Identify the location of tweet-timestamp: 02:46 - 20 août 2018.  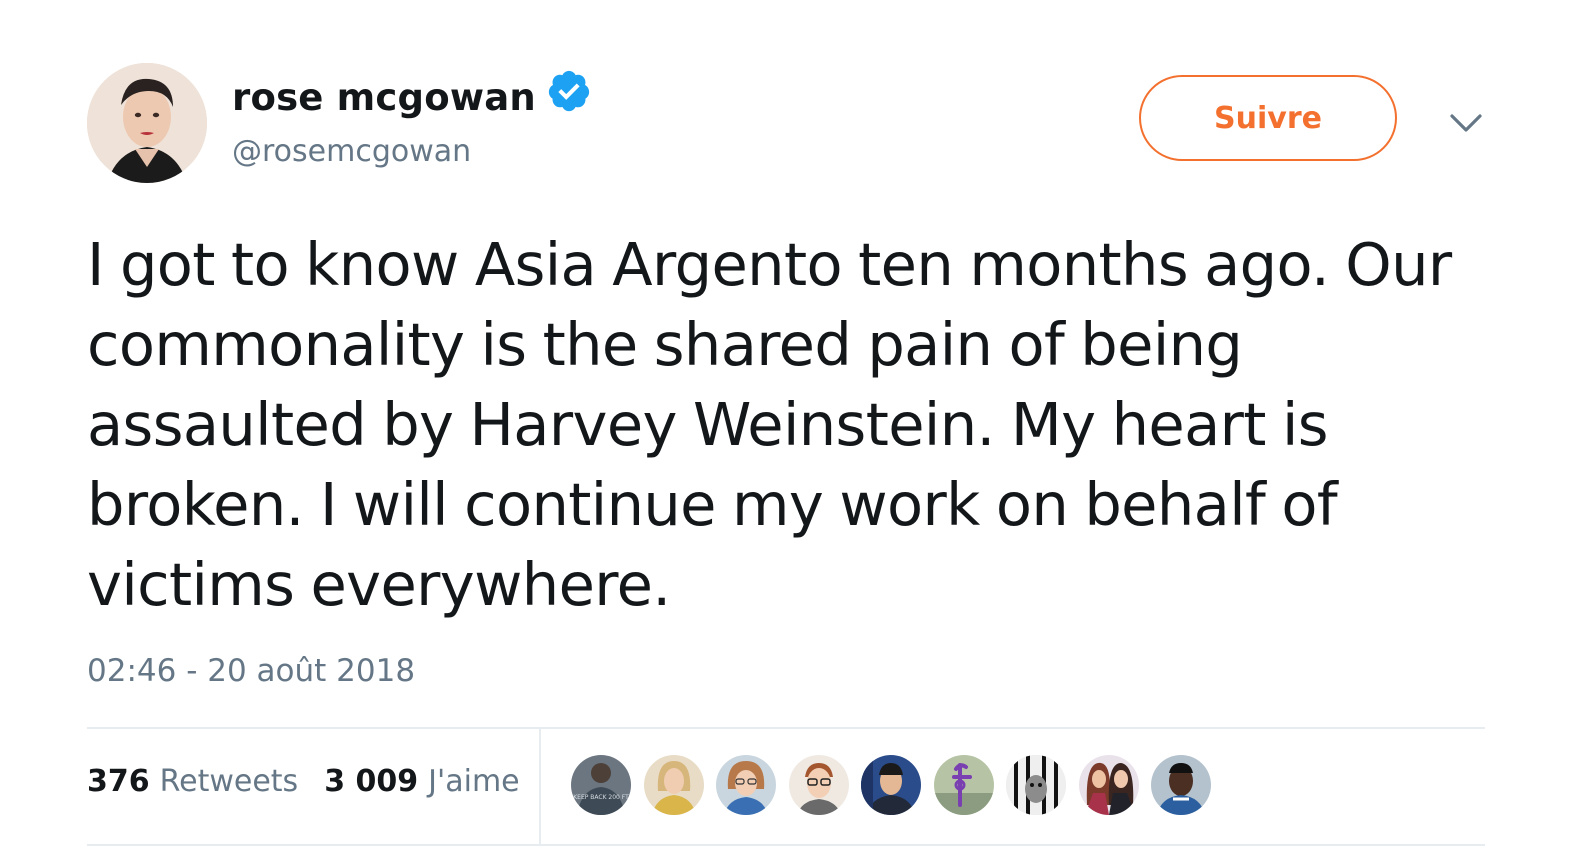
(251, 671).